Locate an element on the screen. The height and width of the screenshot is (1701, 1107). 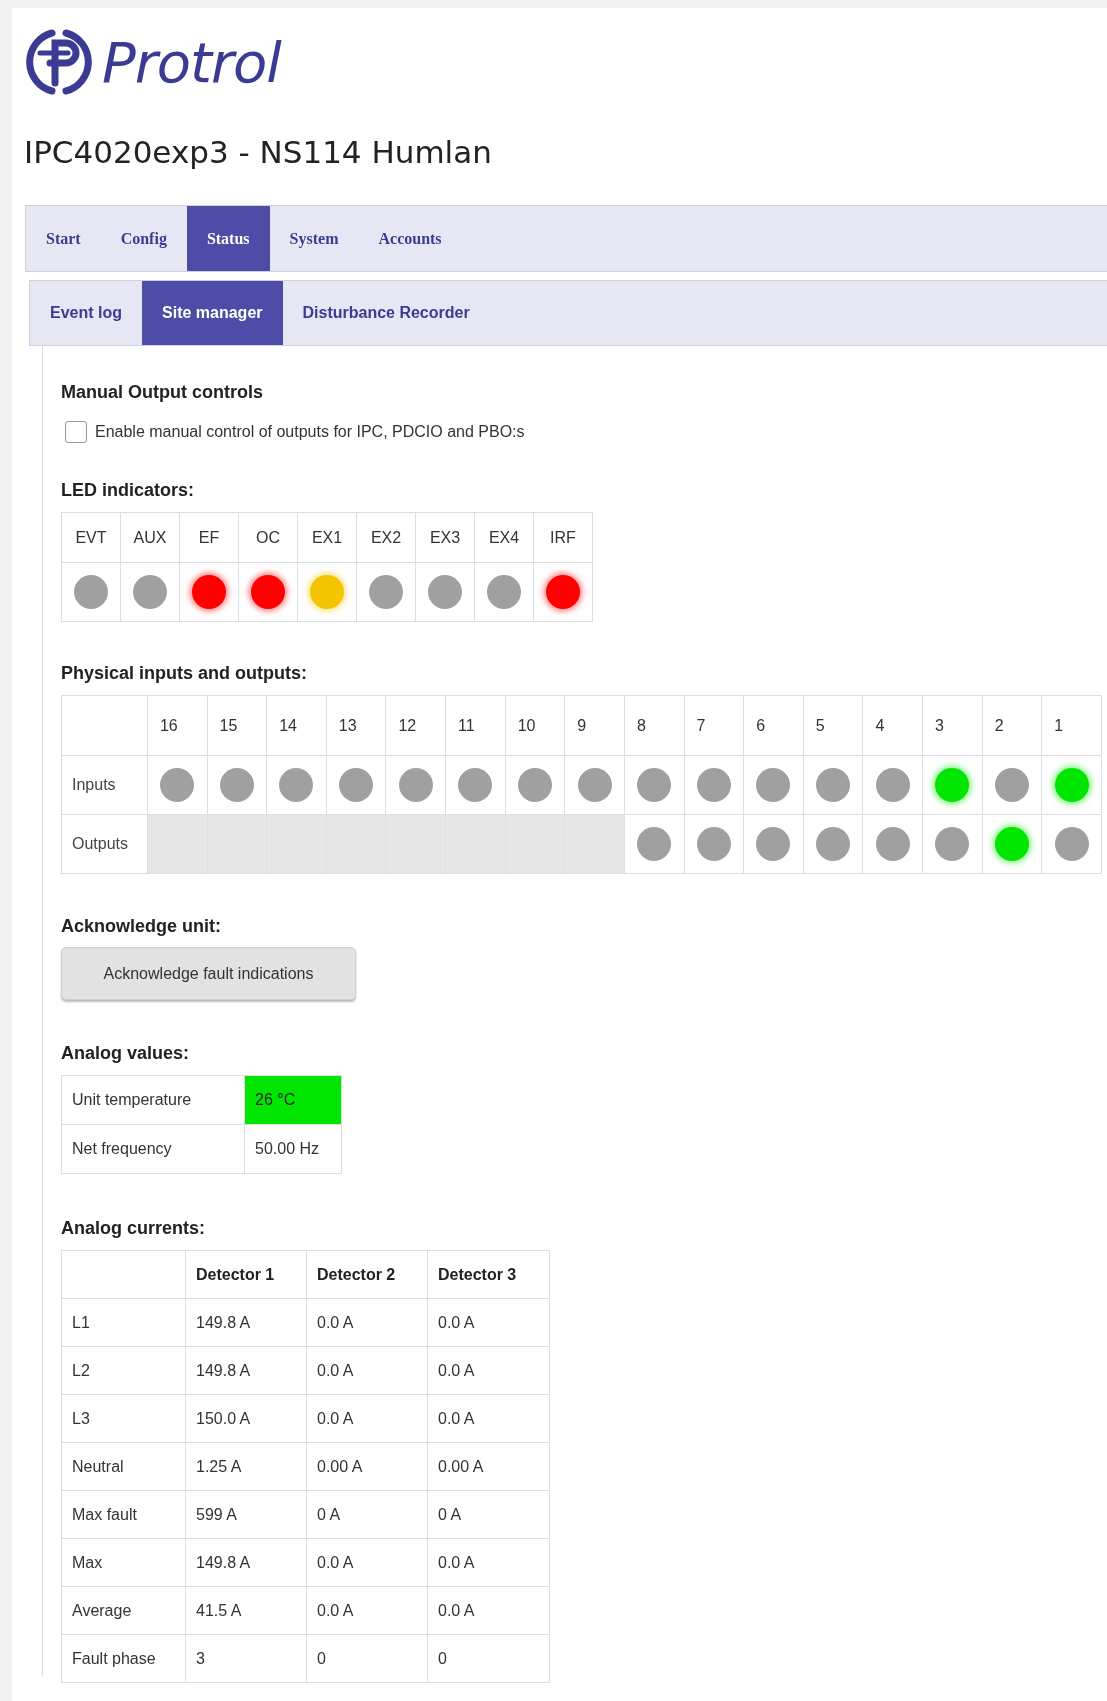
tab: Config is located at coordinates (143, 238).